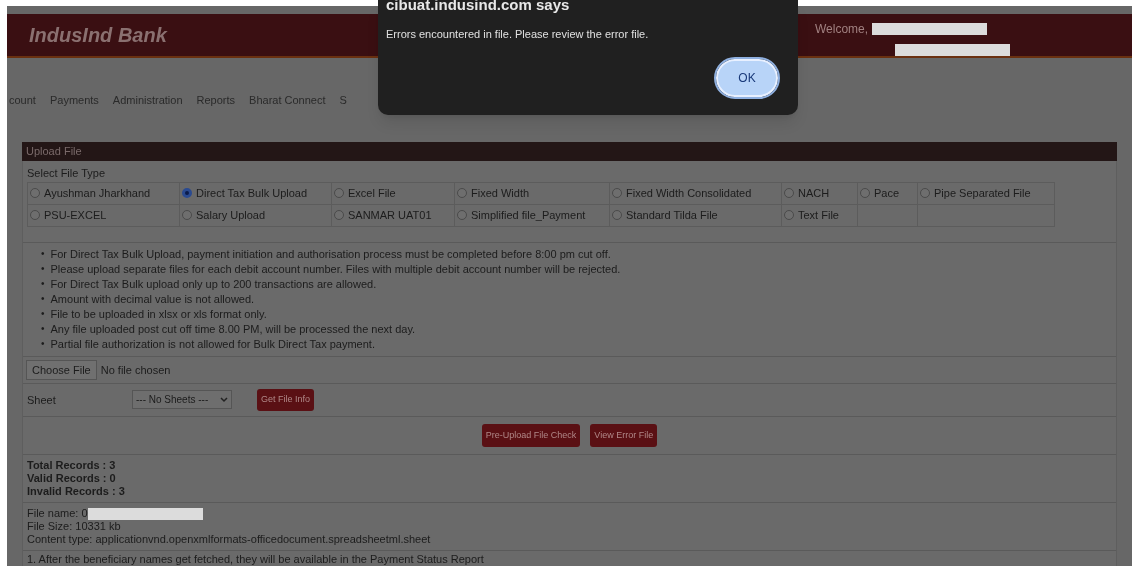 This screenshot has width=1132, height=566. I want to click on note-item: For Direct Tax Bulk Upload, payment initiation and authorisation process must be completed before 8:00 pm cut off., so click(330, 254).